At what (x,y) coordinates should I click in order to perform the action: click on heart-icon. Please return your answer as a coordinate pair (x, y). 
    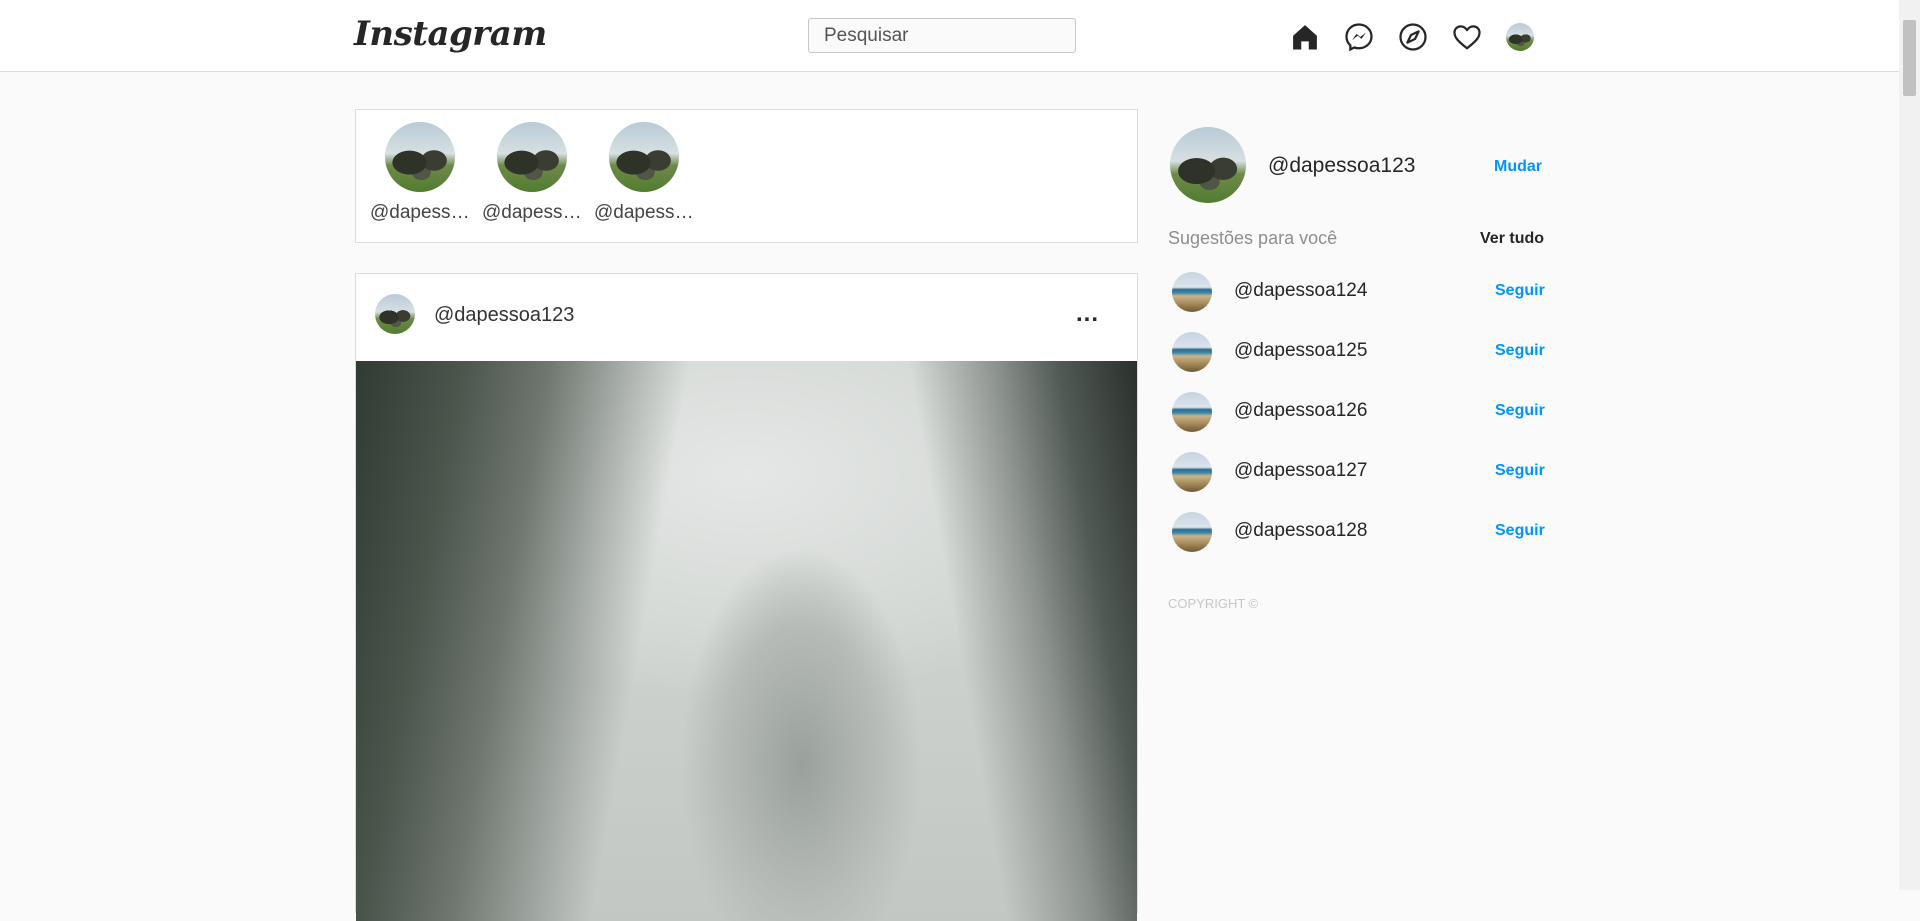
    Looking at the image, I should click on (1467, 37).